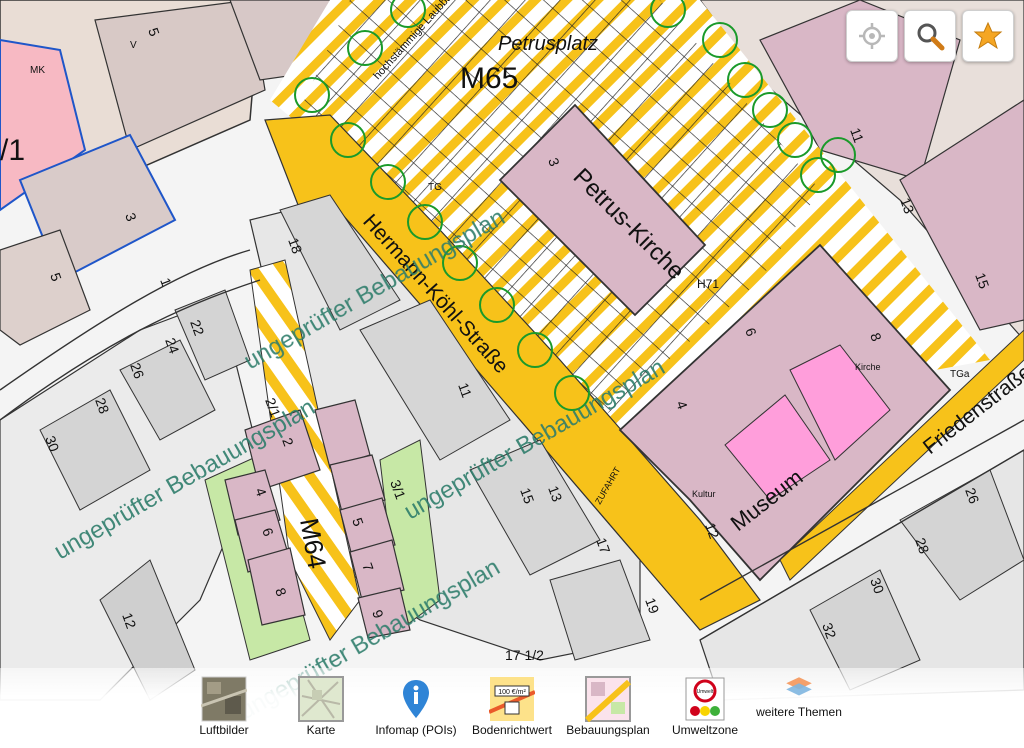 This screenshot has width=1024, height=748. What do you see at coordinates (608, 730) in the screenshot?
I see `layer-bebauungsplan-label: Bebauungsplan` at bounding box center [608, 730].